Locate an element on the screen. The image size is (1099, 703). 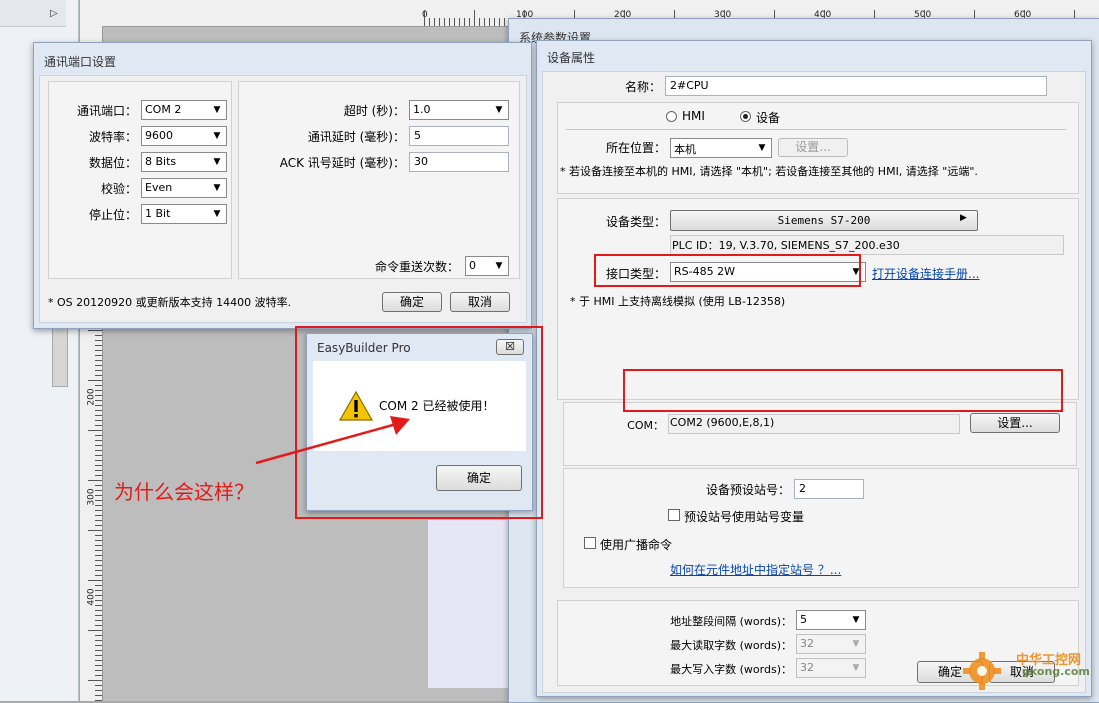
max-write-select: 32 ▼ is located at coordinates (831, 668).